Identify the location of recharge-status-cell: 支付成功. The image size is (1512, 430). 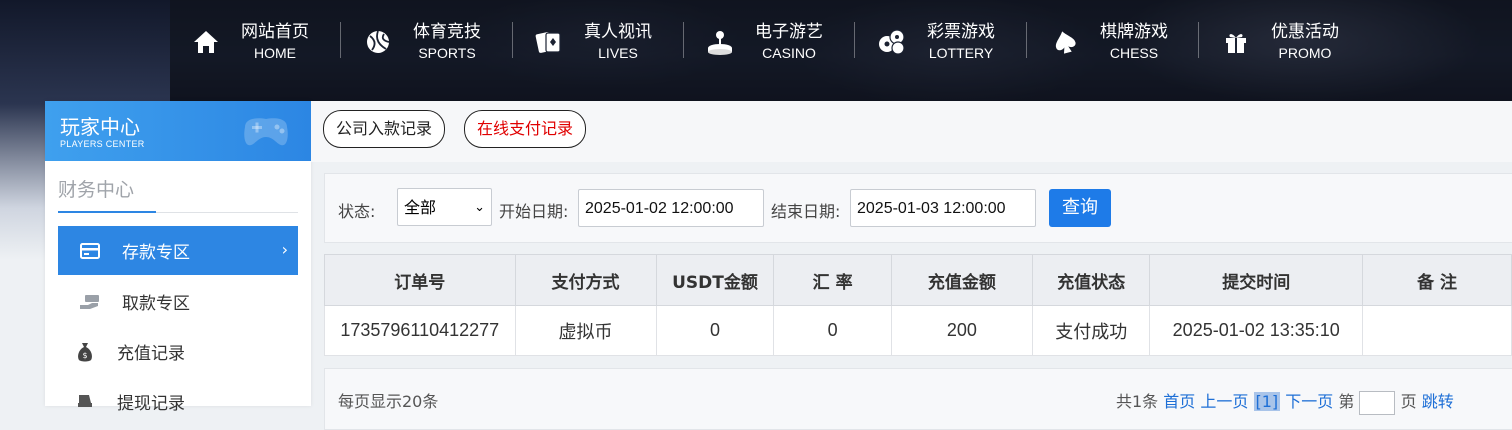
(1091, 330).